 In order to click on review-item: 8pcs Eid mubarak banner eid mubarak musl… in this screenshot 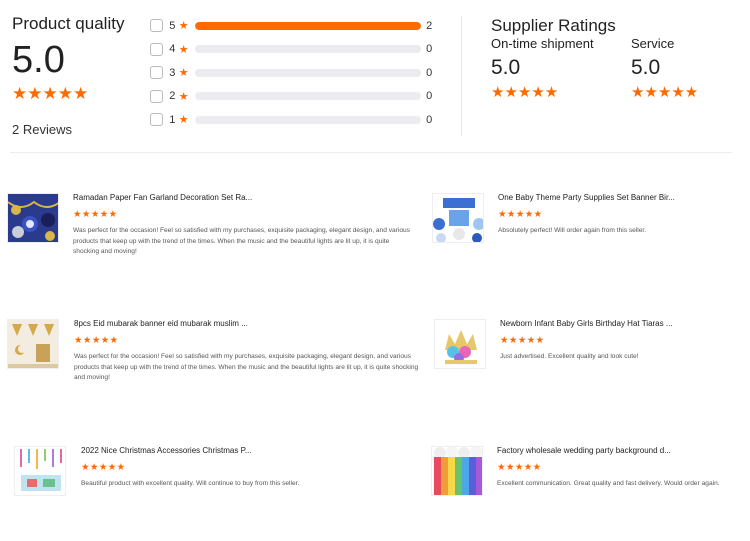, I will do `click(213, 354)`.